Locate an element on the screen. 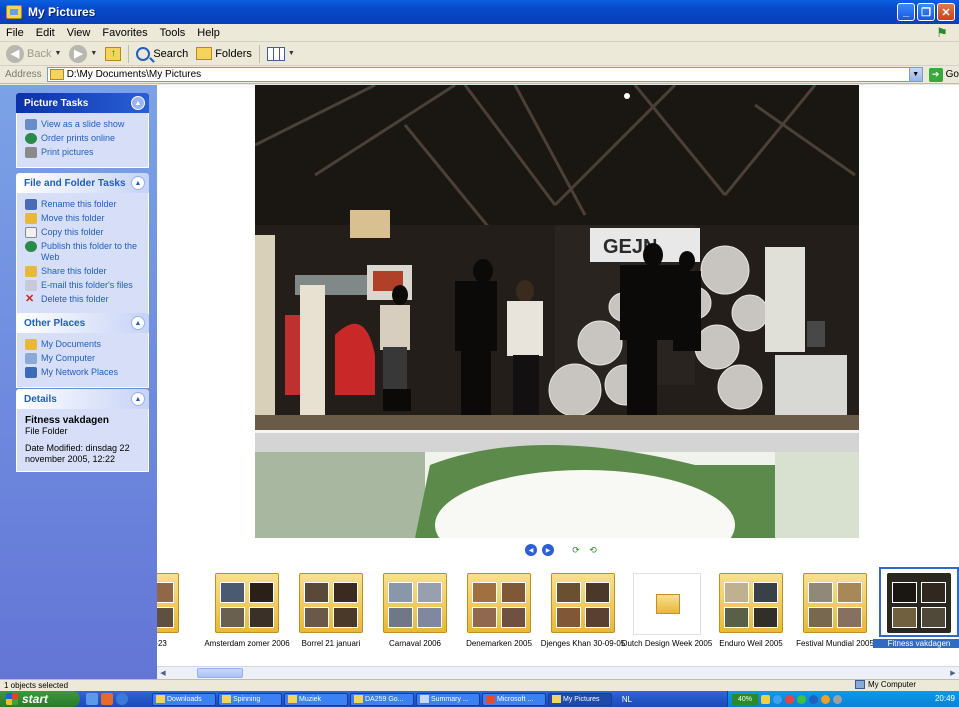 This screenshot has width=959, height=707. rotate-counterclockwise-icon: ⟲ is located at coordinates (593, 550).